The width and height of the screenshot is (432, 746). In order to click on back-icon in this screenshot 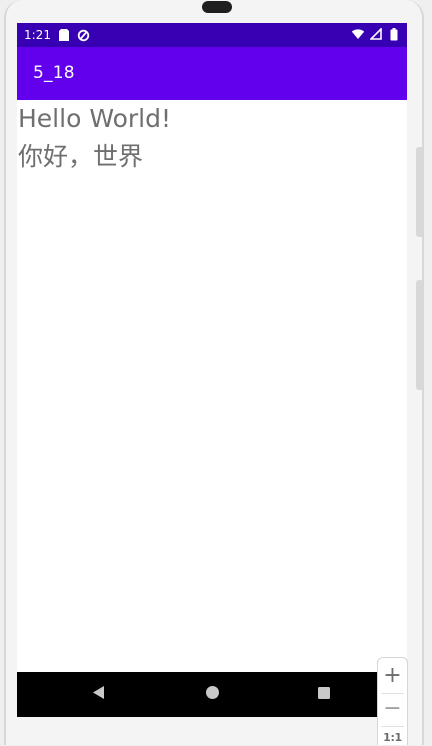, I will do `click(98, 694)`.